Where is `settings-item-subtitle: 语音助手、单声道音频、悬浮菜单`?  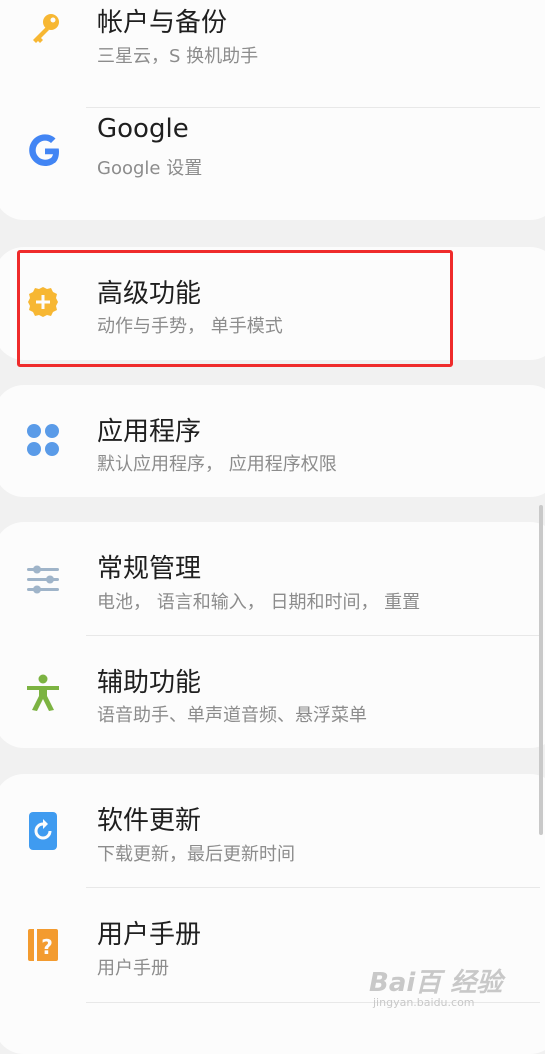 settings-item-subtitle: 语音助手、单声道音频、悬浮菜单 is located at coordinates (232, 715).